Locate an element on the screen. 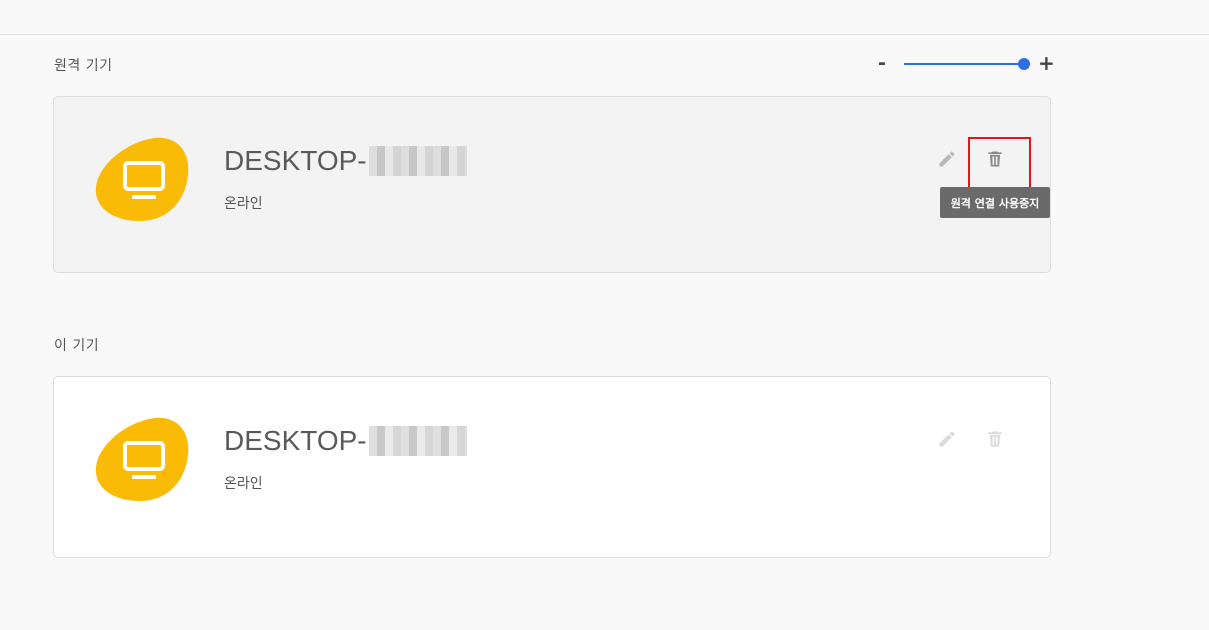 Image resolution: width=1209 pixels, height=630 pixels. section-label-remote-devices: 원격 기기 is located at coordinates (83, 66).